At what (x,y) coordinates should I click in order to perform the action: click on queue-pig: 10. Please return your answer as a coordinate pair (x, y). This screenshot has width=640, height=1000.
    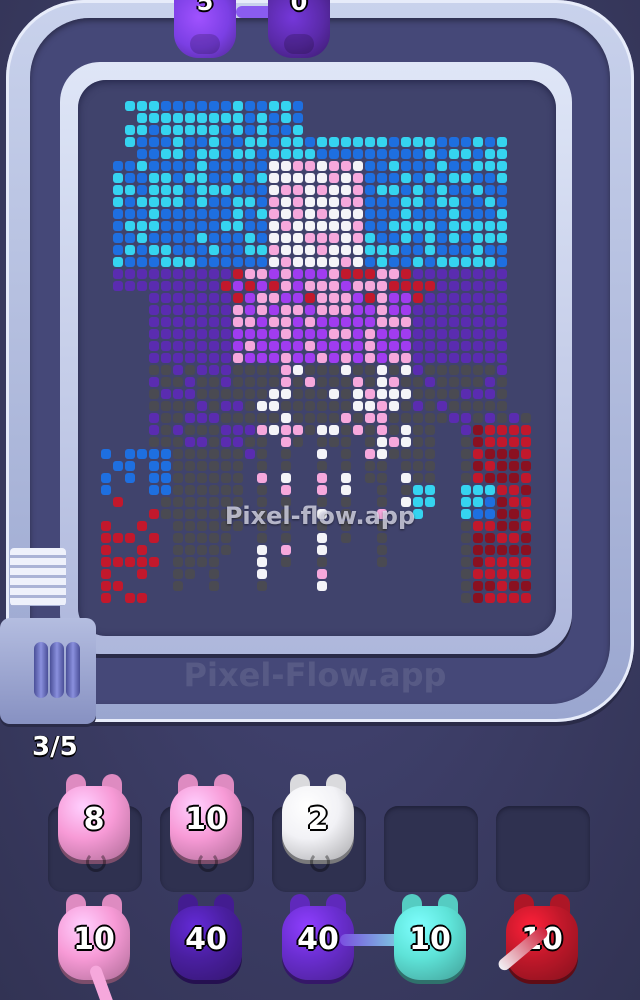
    Looking at the image, I should click on (206, 822).